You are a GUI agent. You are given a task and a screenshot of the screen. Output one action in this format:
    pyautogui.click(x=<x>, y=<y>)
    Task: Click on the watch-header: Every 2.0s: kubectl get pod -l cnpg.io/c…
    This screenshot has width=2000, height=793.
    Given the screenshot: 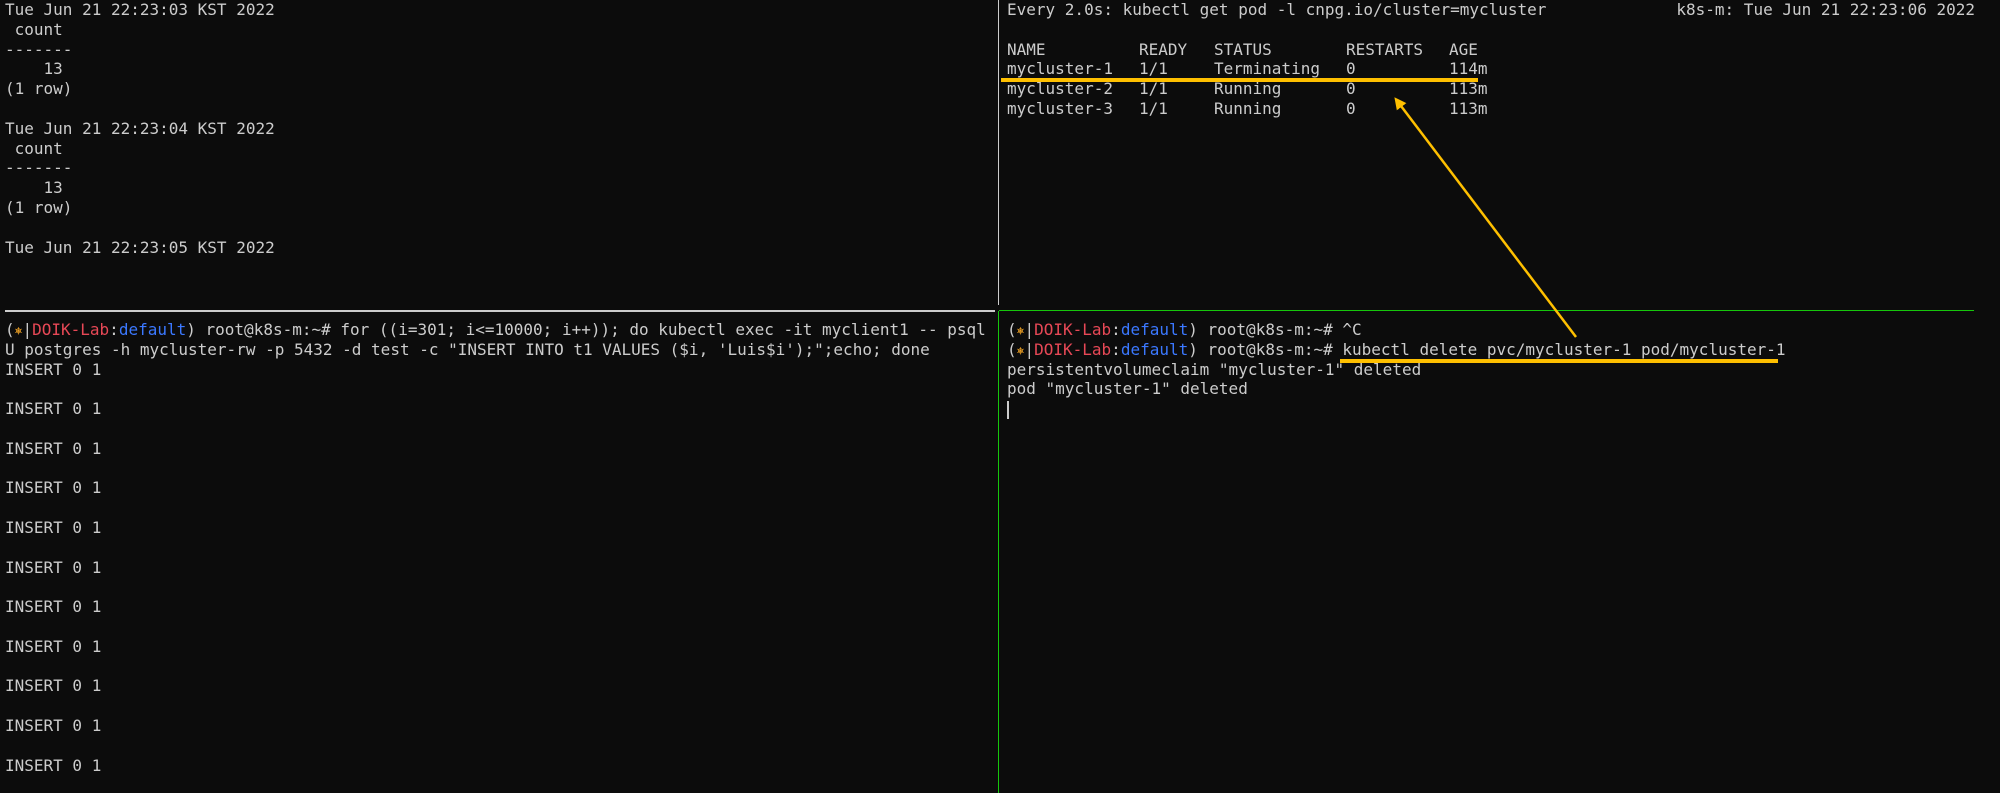 What is the action you would take?
    pyautogui.click(x=1501, y=10)
    